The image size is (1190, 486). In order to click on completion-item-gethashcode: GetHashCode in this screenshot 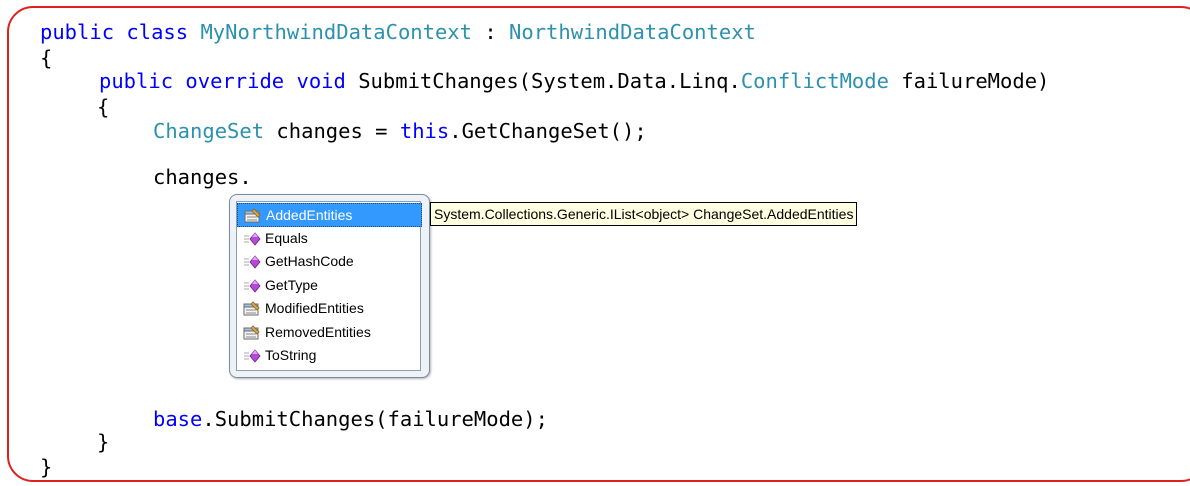, I will do `click(329, 262)`.